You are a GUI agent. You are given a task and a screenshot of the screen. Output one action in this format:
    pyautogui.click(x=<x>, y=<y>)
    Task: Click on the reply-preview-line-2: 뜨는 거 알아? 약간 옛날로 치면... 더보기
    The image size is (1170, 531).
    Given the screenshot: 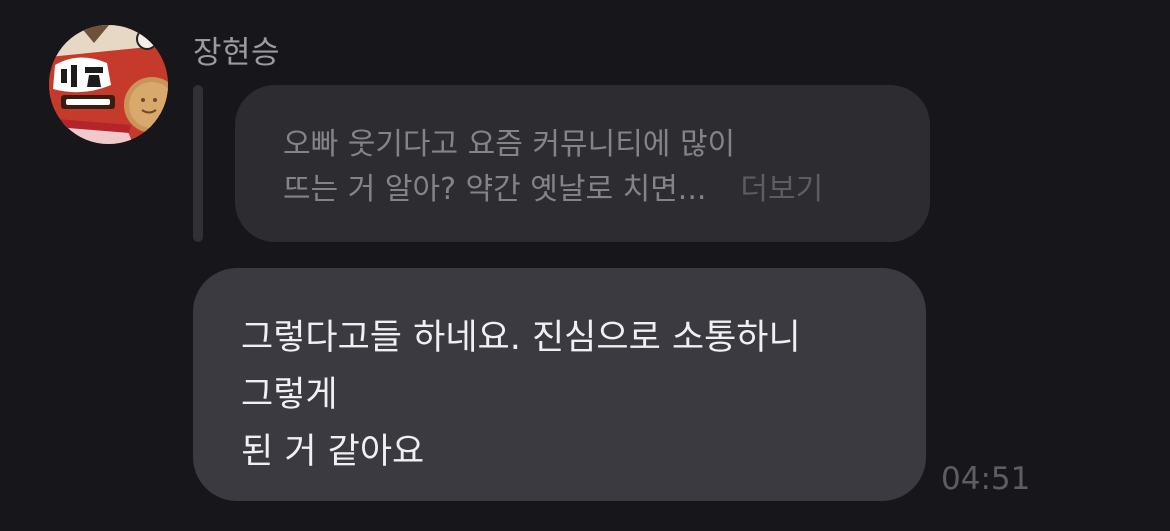 What is the action you would take?
    pyautogui.click(x=586, y=189)
    